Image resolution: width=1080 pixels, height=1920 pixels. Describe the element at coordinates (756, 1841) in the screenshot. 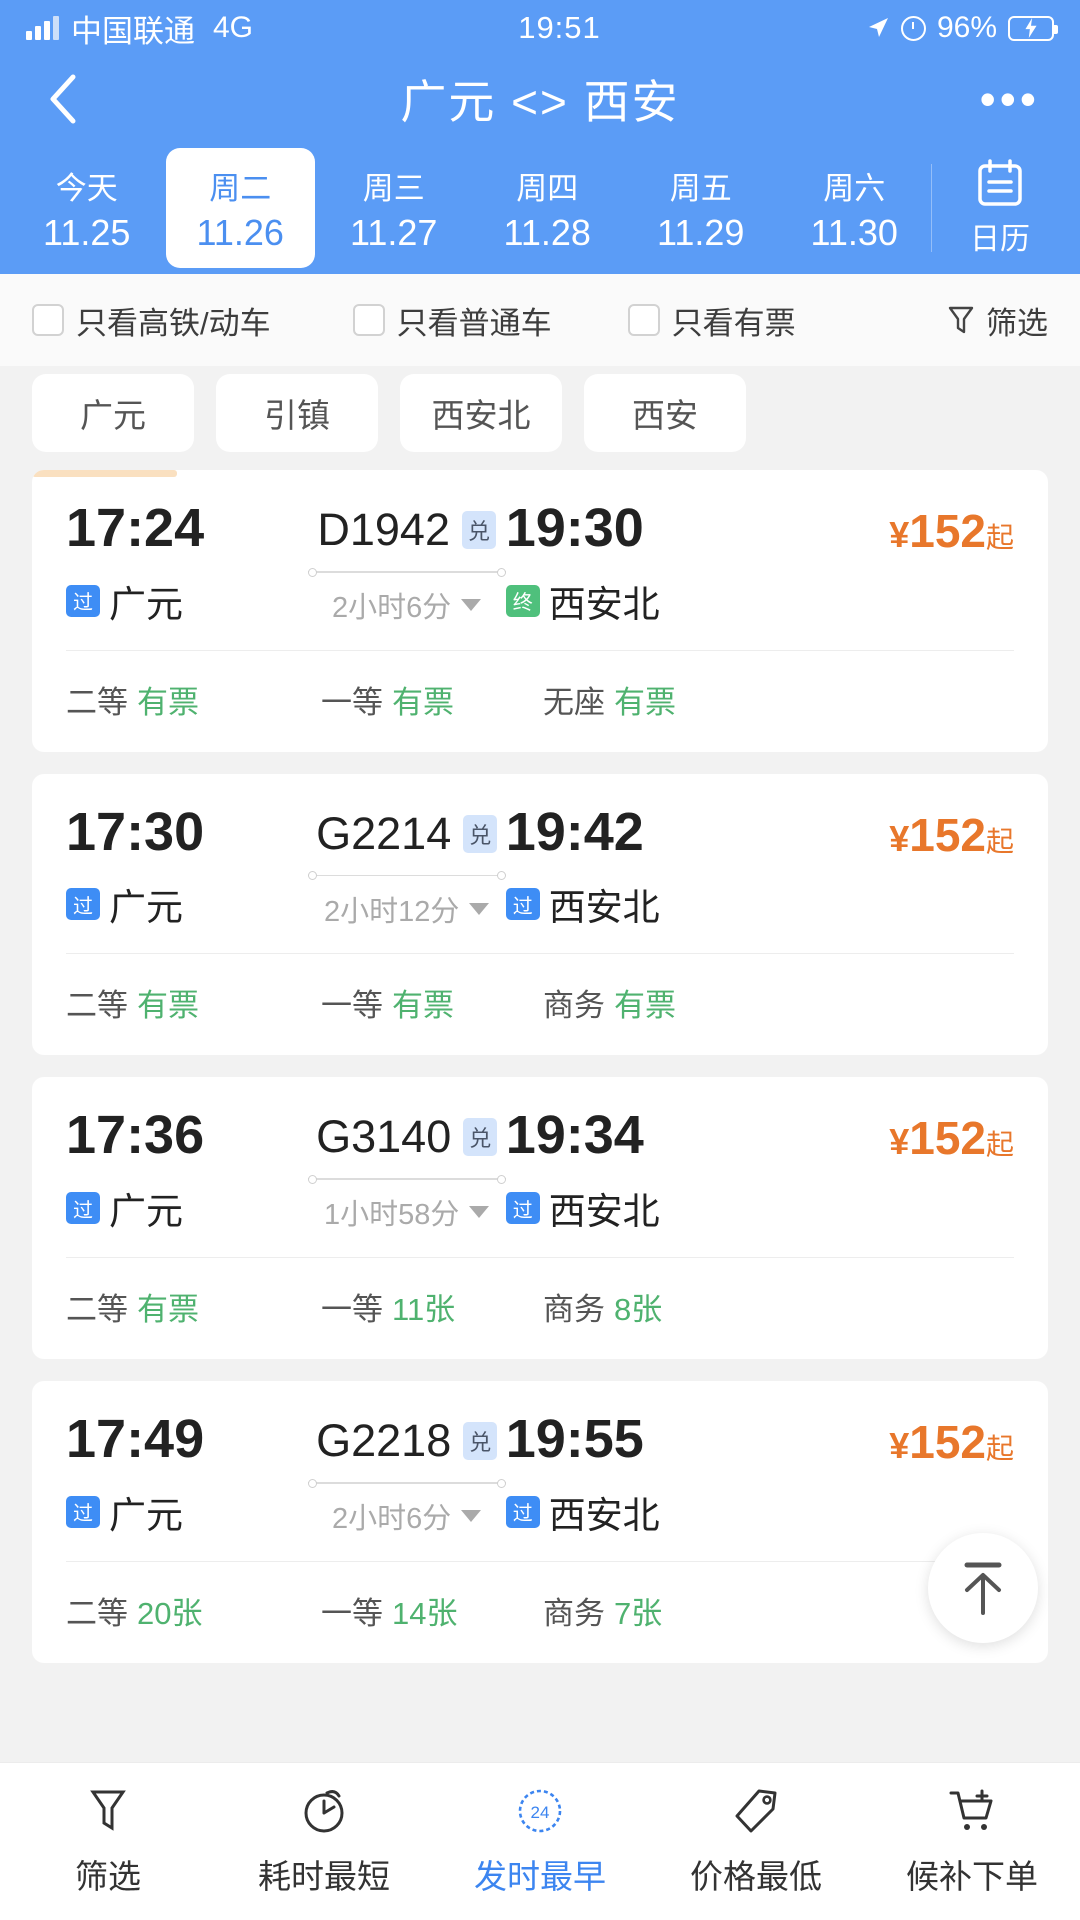

I see `tab-lowest-price: 价格最低` at that location.